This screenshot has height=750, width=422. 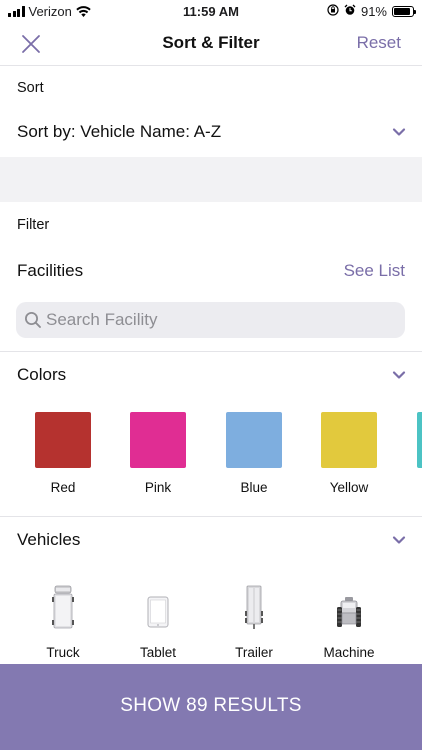 I want to click on sort-section-label: Sort, so click(x=30, y=88).